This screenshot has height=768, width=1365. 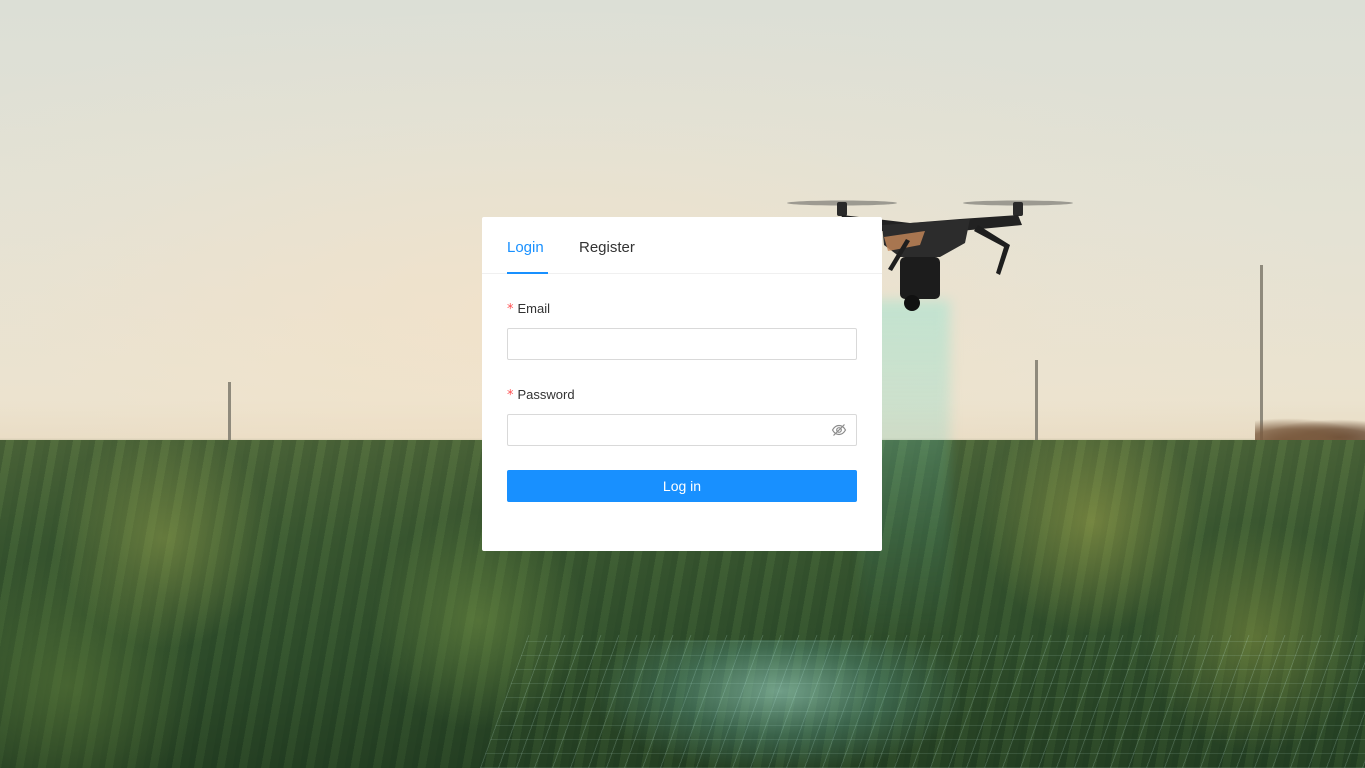 I want to click on eye-invisible-icon, so click(x=839, y=430).